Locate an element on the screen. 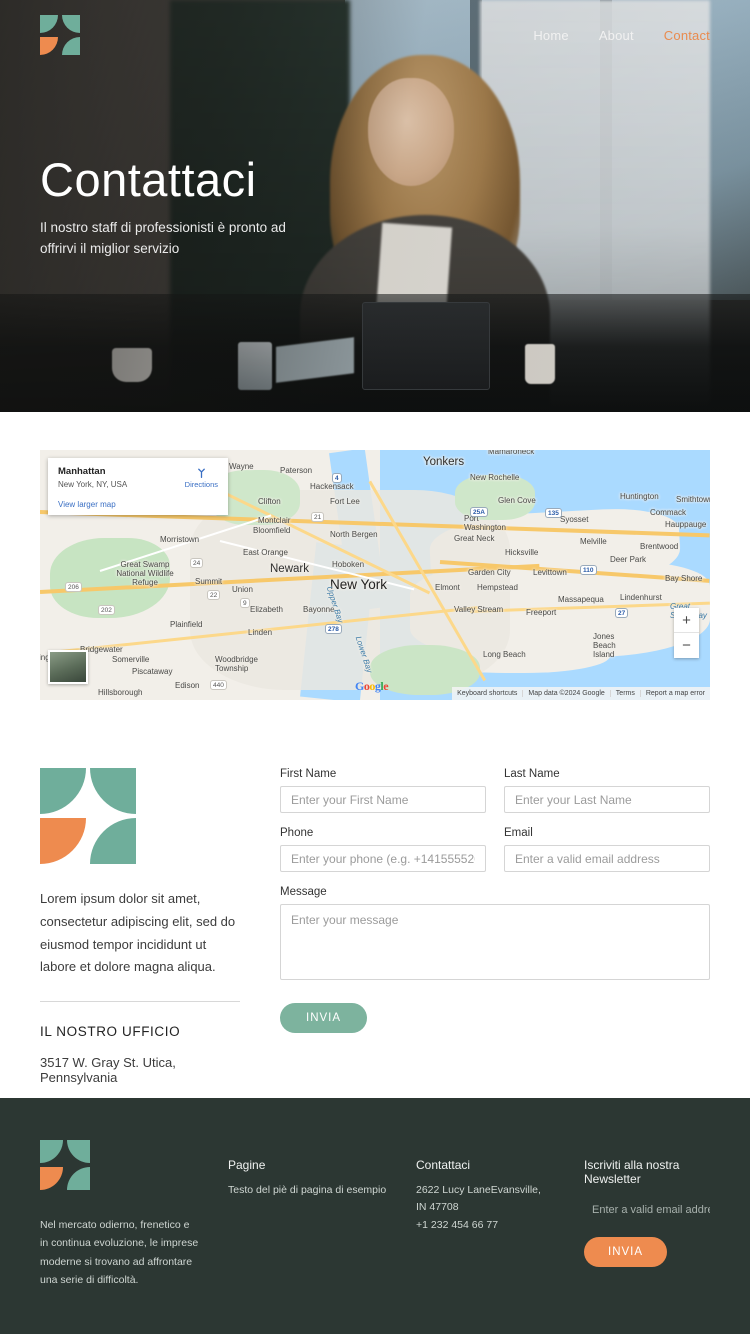 The width and height of the screenshot is (750, 1334). map-label-syosset: Syosset is located at coordinates (574, 519).